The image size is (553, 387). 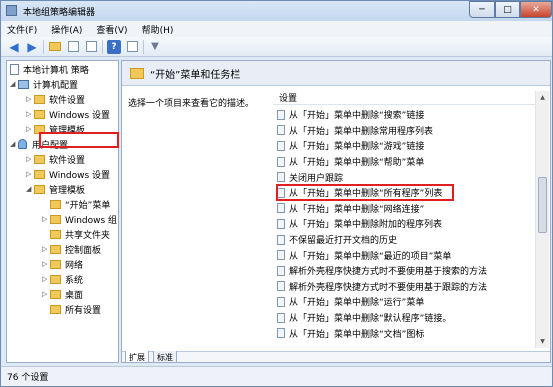 What do you see at coordinates (137, 356) in the screenshot?
I see `tab-extended: 扩展` at bounding box center [137, 356].